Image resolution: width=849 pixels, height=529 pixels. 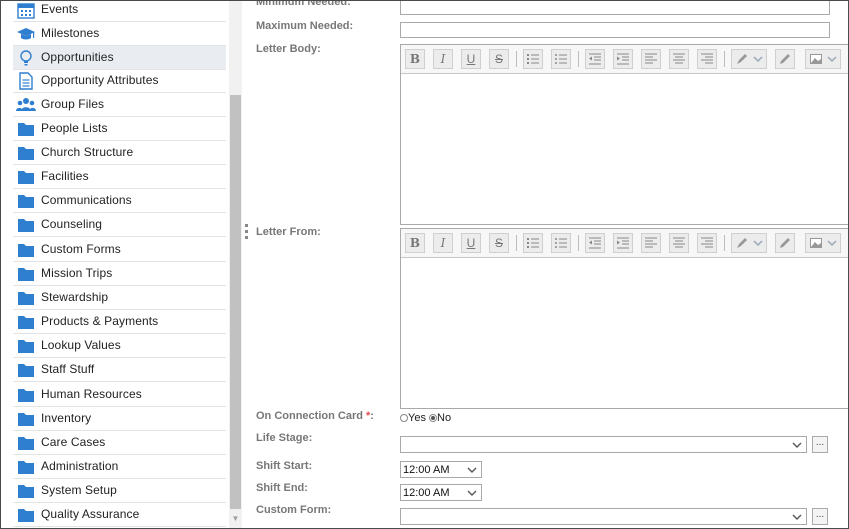 I want to click on shift-start-label: Shift Start:, so click(x=284, y=466).